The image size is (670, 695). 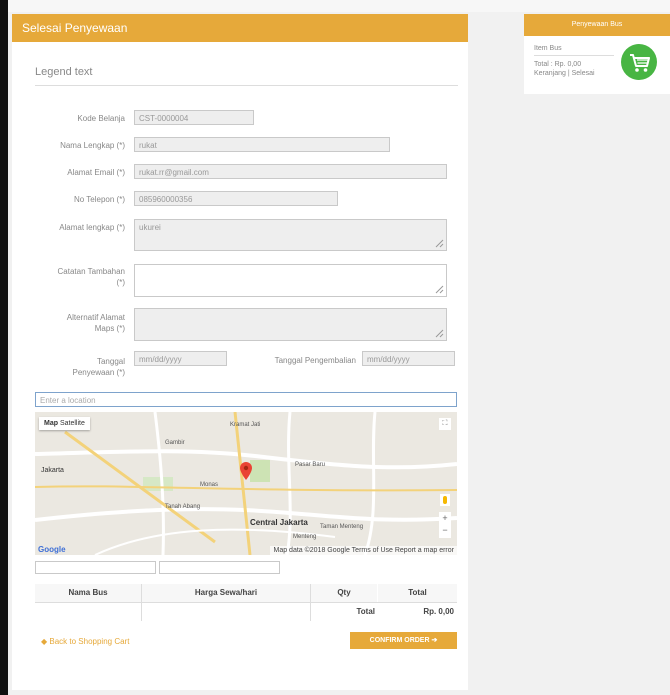 I want to click on tanggal-label-line2: Penyewaan (*), so click(x=98, y=372).